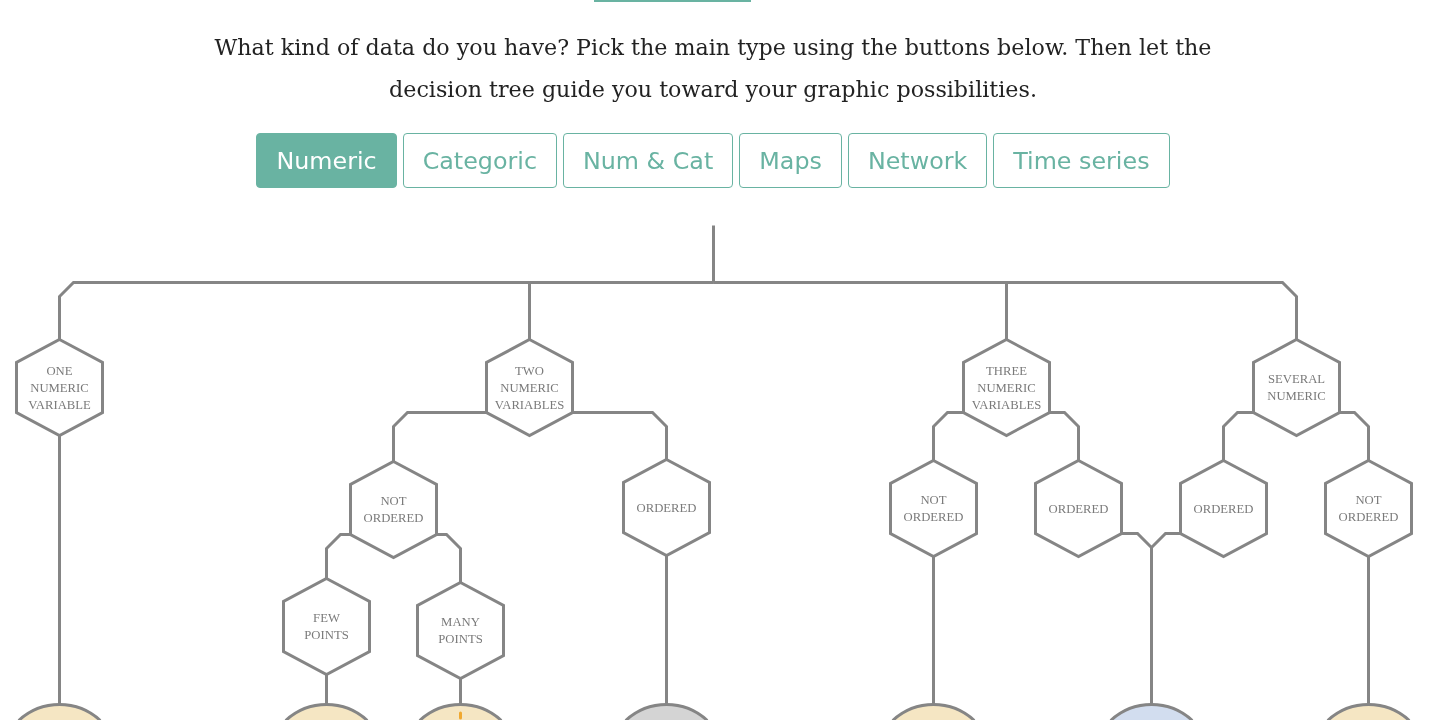 This screenshot has width=1435, height=720. What do you see at coordinates (1081, 160) in the screenshot?
I see `data-type-tab: Time series` at bounding box center [1081, 160].